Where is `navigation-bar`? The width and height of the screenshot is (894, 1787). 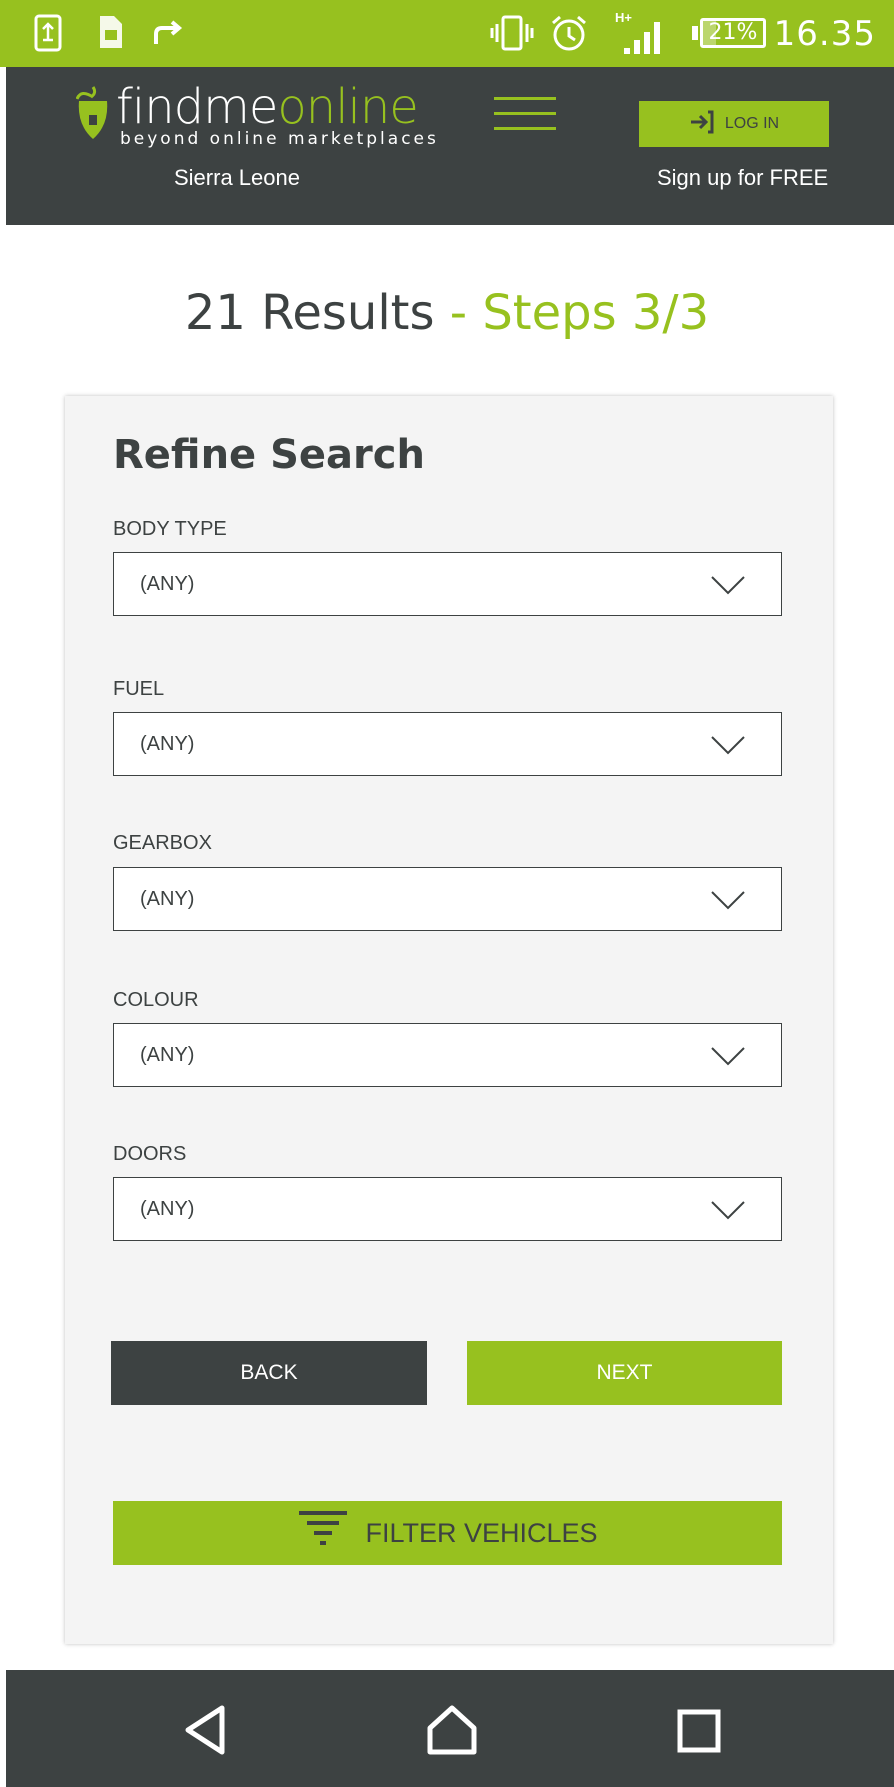 navigation-bar is located at coordinates (450, 1728).